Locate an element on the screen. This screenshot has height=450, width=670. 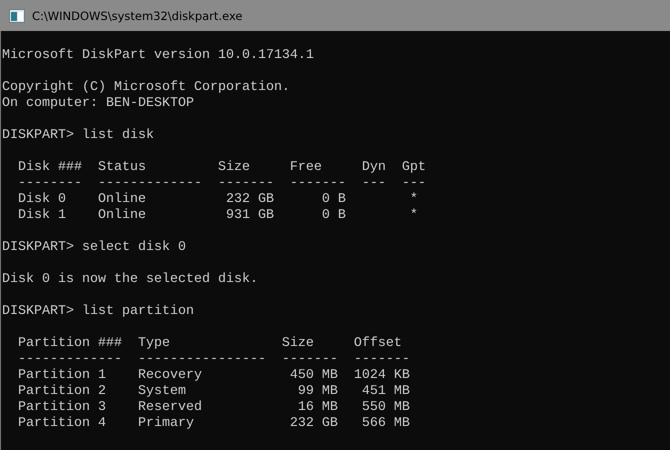
console-line: DISKPART> list disk is located at coordinates (78, 136).